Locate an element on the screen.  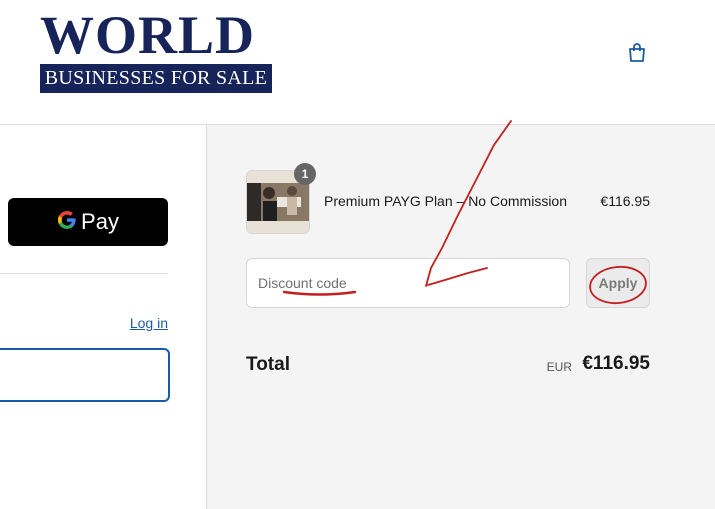
logo-title: WORLD is located at coordinates (148, 35).